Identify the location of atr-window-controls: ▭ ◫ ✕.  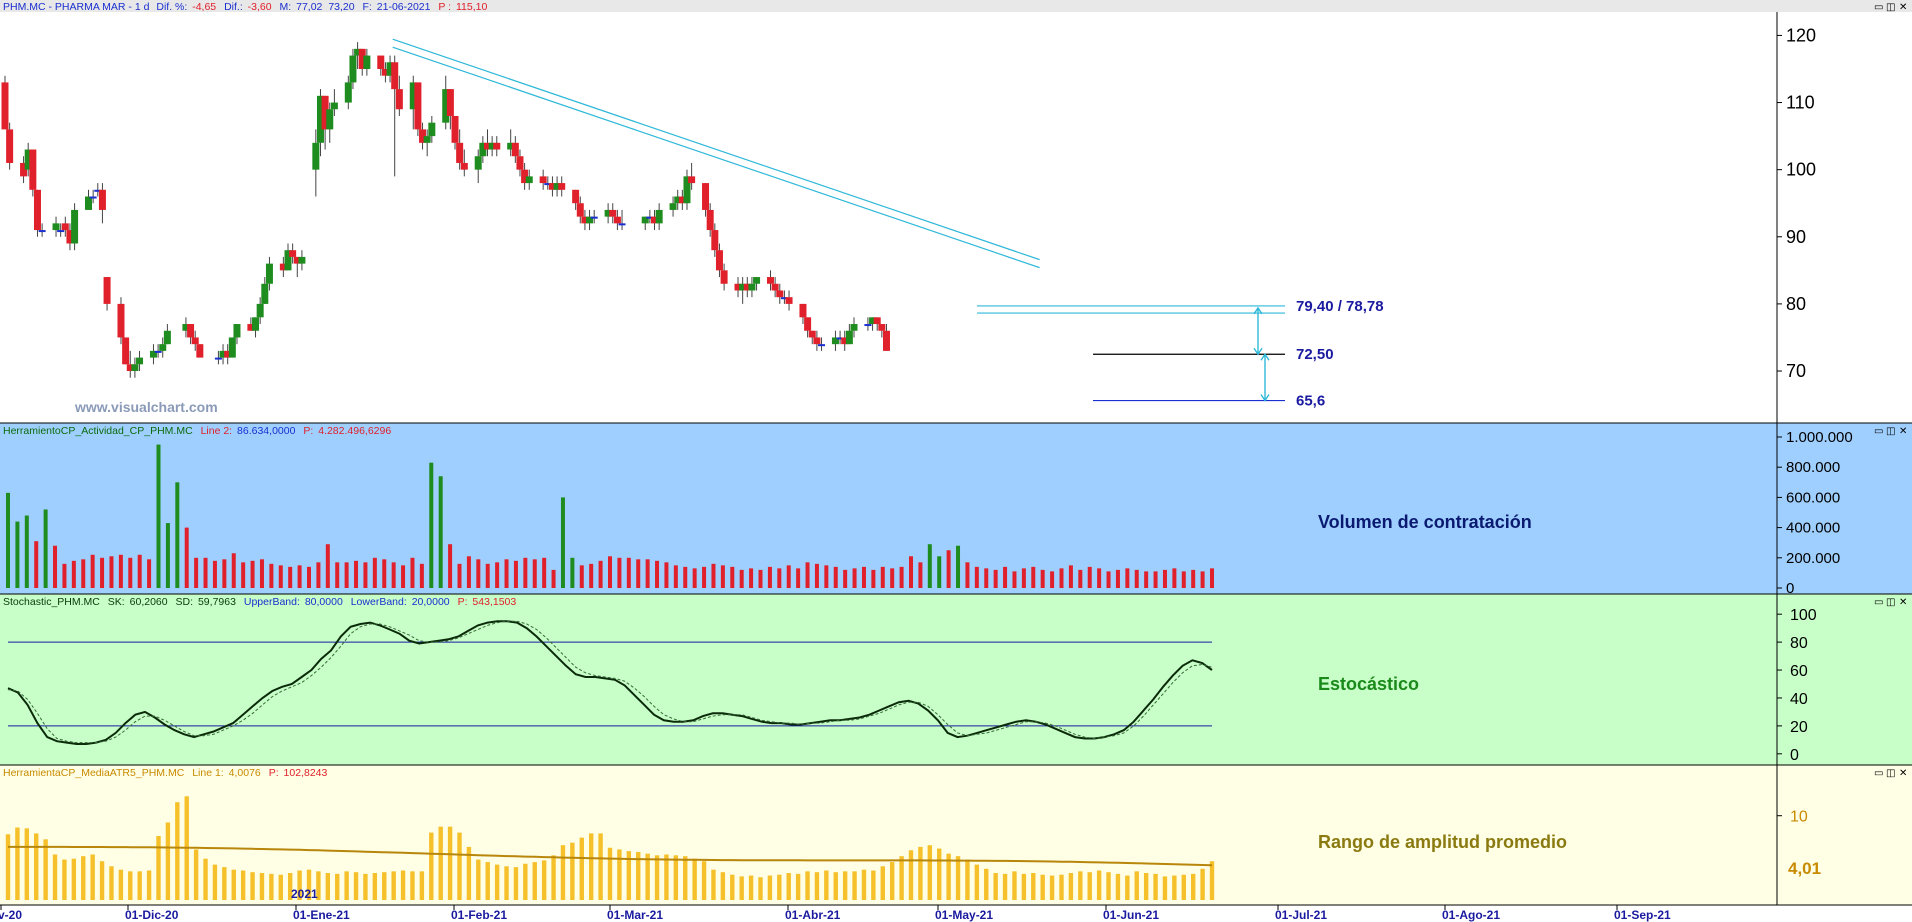
(1890, 773).